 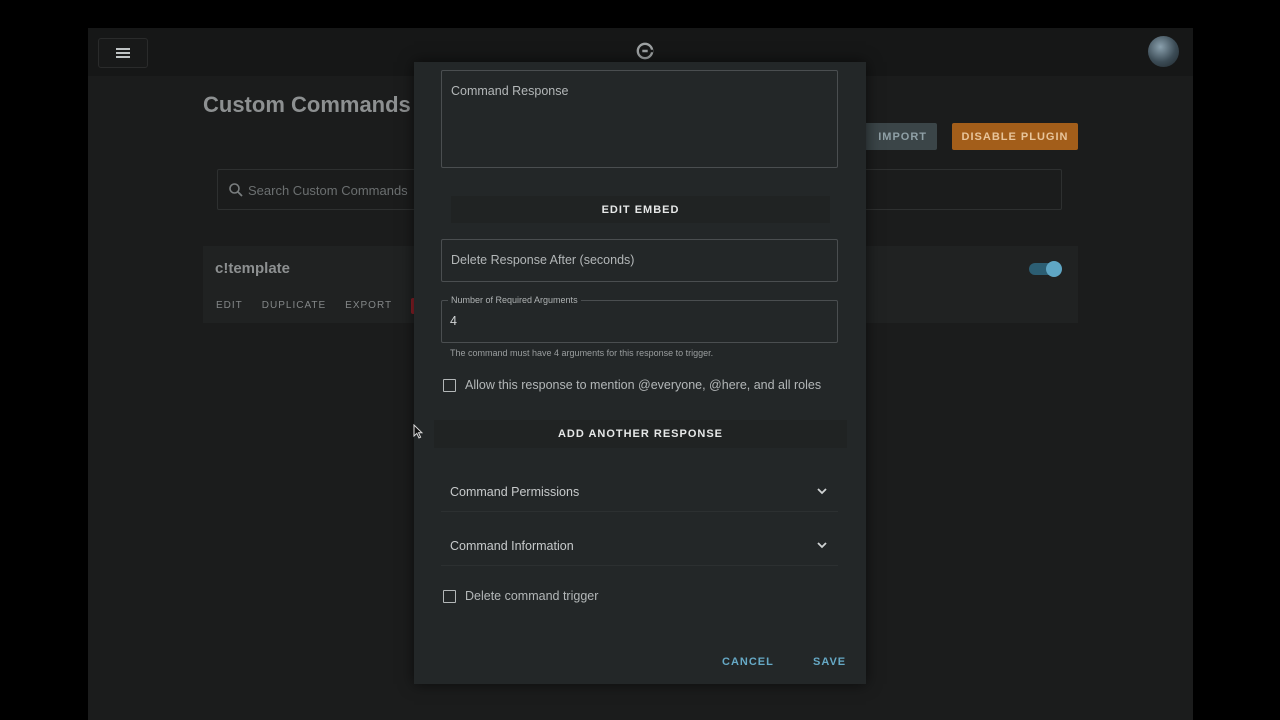 I want to click on save-button: SAVE, so click(x=829, y=662).